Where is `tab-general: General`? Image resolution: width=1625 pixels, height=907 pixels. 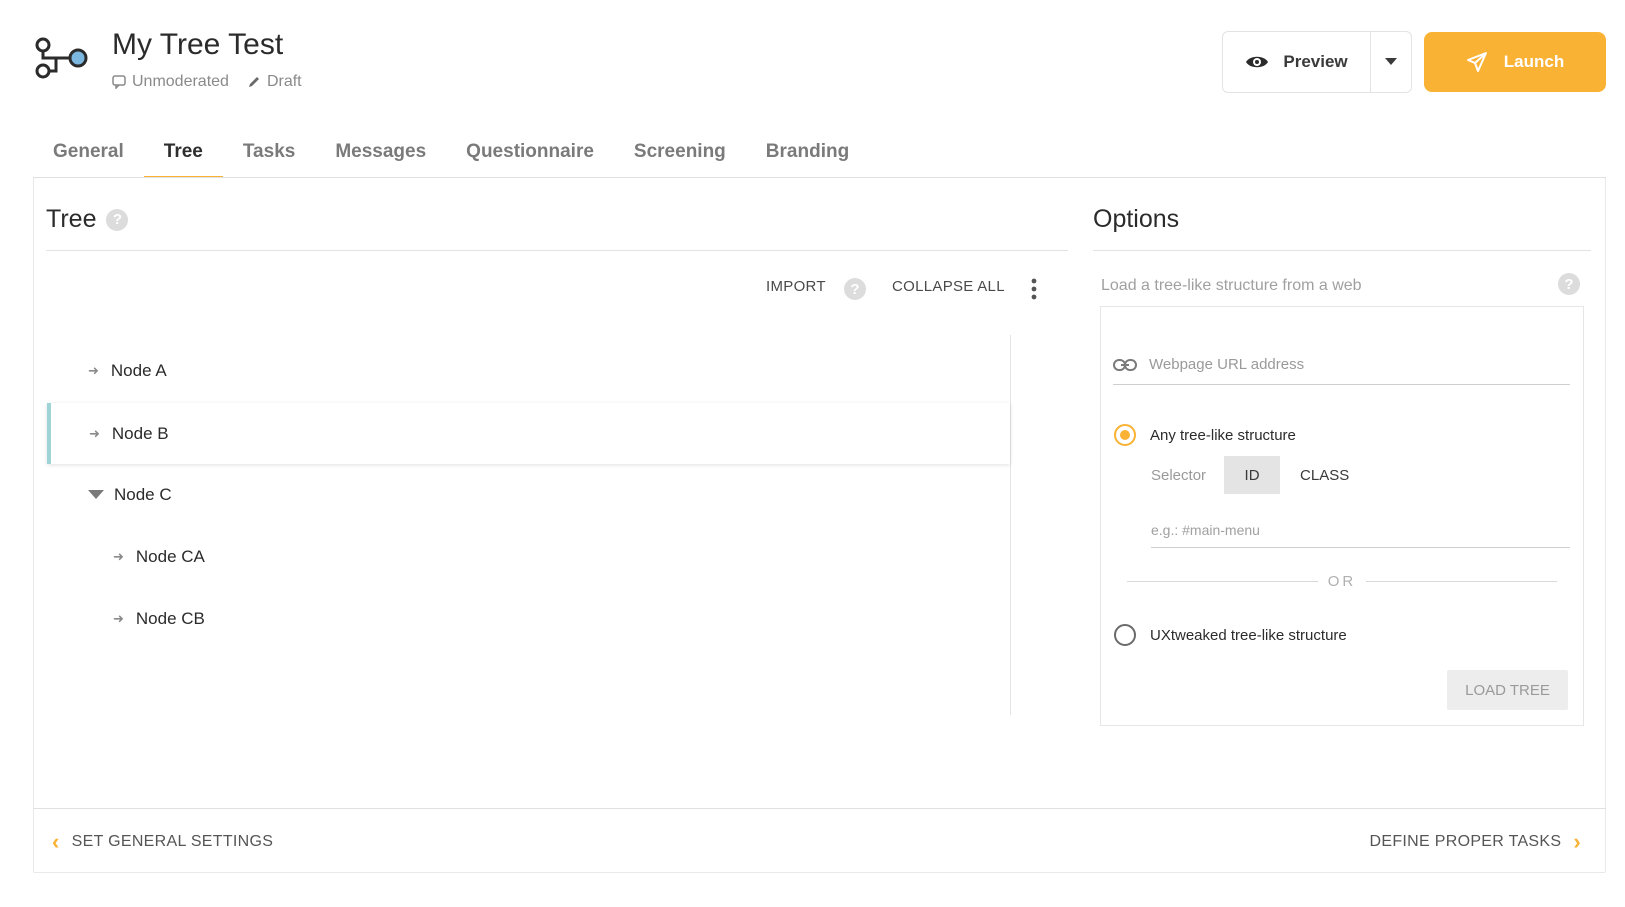
tab-general: General is located at coordinates (88, 154).